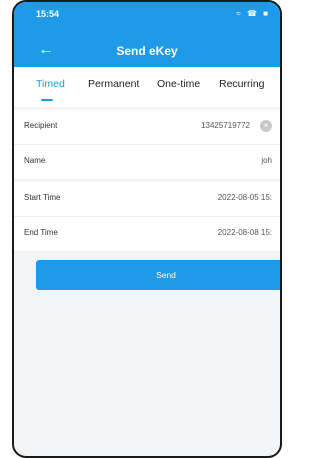  What do you see at coordinates (147, 34) in the screenshot?
I see `app-header: 15:54 ≈ ☎ ■ ← Send eKey` at bounding box center [147, 34].